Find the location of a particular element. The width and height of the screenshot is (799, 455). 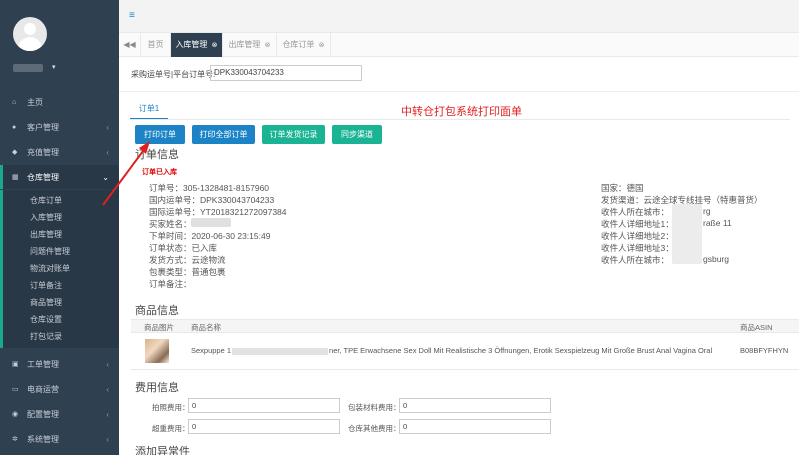

recipient-address-3: 收件人详细地址3： is located at coordinates (637, 248).